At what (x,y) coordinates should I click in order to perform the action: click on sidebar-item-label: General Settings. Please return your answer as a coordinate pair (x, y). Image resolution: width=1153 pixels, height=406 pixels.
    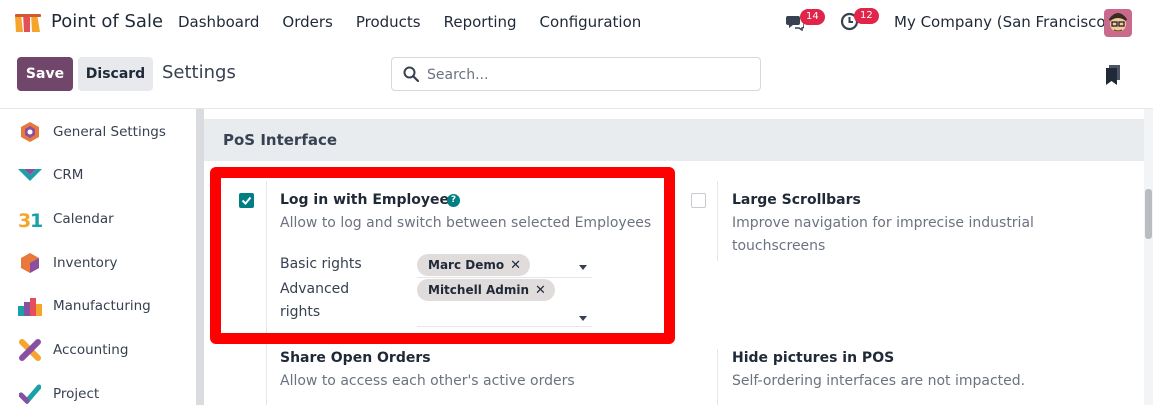
    Looking at the image, I should click on (109, 132).